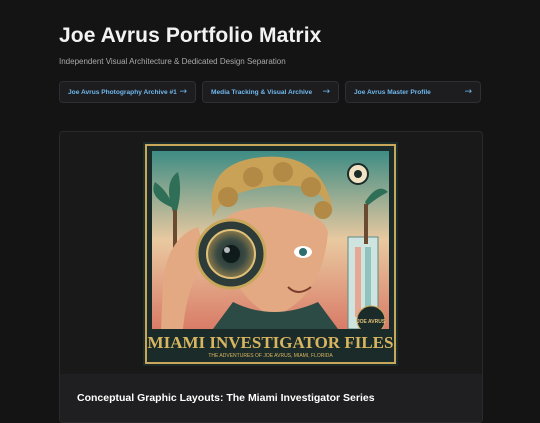 This screenshot has height=423, width=540. What do you see at coordinates (190, 35) in the screenshot?
I see `page-title: Joe Avrus Portfolio Matrix` at bounding box center [190, 35].